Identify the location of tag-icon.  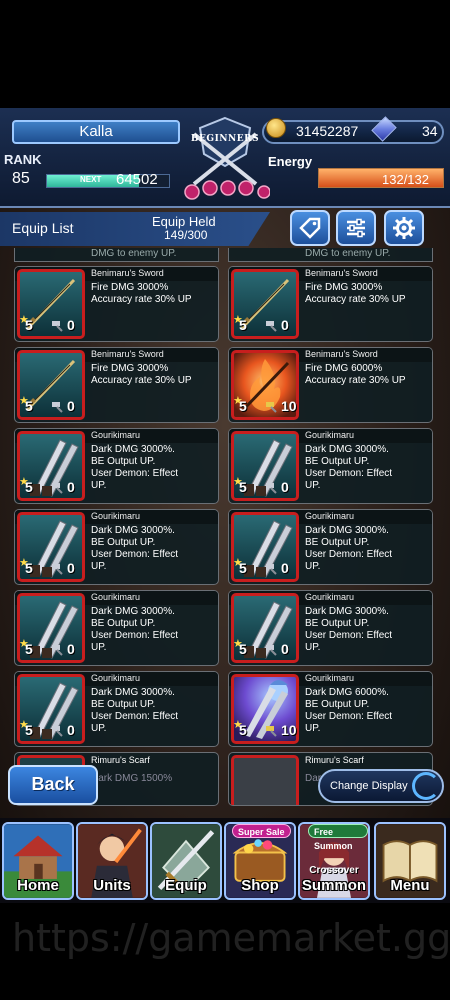
(310, 228).